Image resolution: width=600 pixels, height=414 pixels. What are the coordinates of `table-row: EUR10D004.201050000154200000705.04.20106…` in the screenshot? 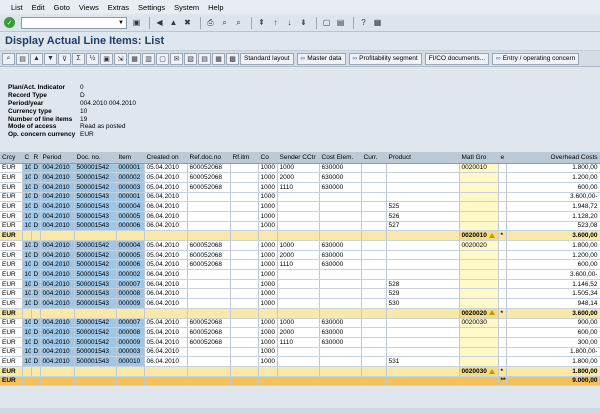 It's located at (300, 323).